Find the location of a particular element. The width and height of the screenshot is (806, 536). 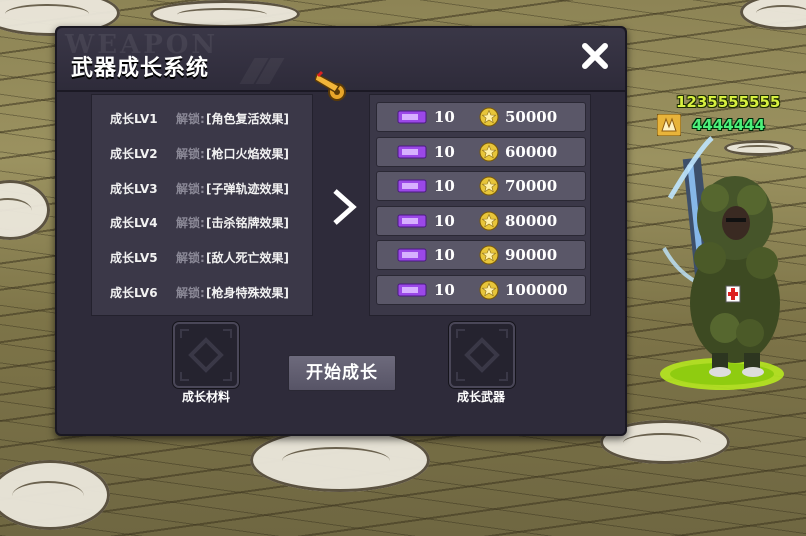

cost-row: 10 70000 is located at coordinates (481, 186).